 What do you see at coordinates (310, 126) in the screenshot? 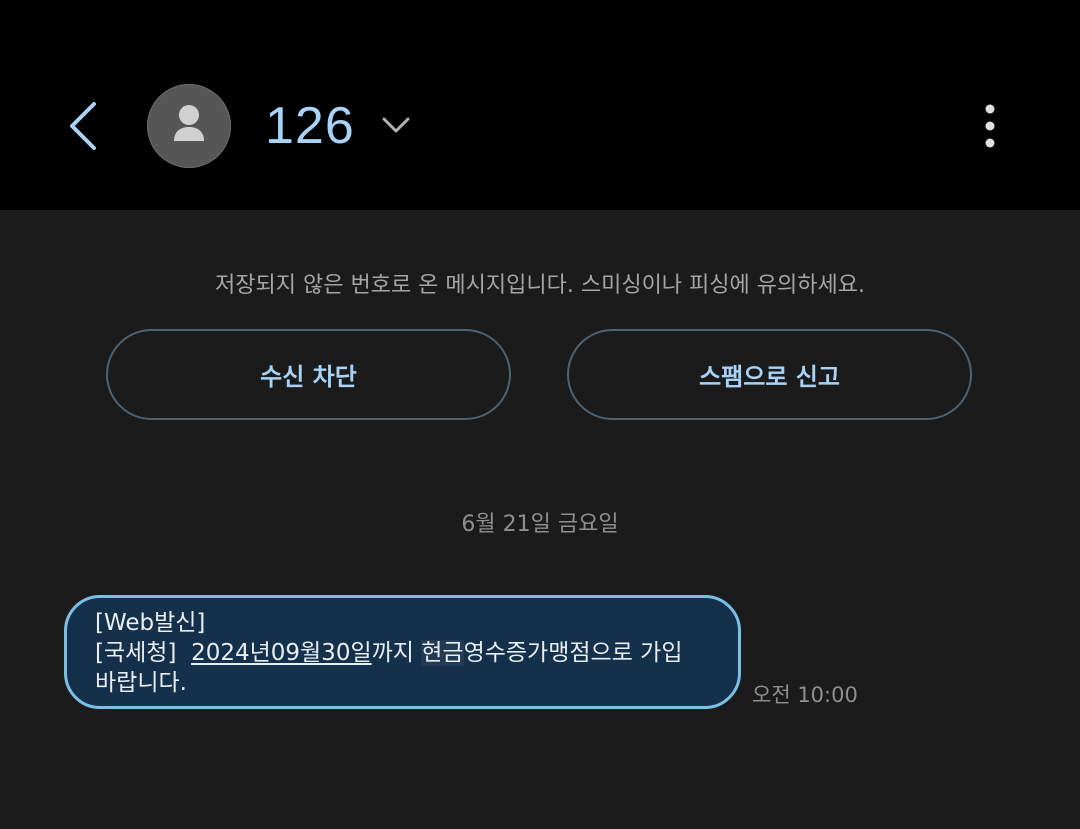
I see `contact-name: 126` at bounding box center [310, 126].